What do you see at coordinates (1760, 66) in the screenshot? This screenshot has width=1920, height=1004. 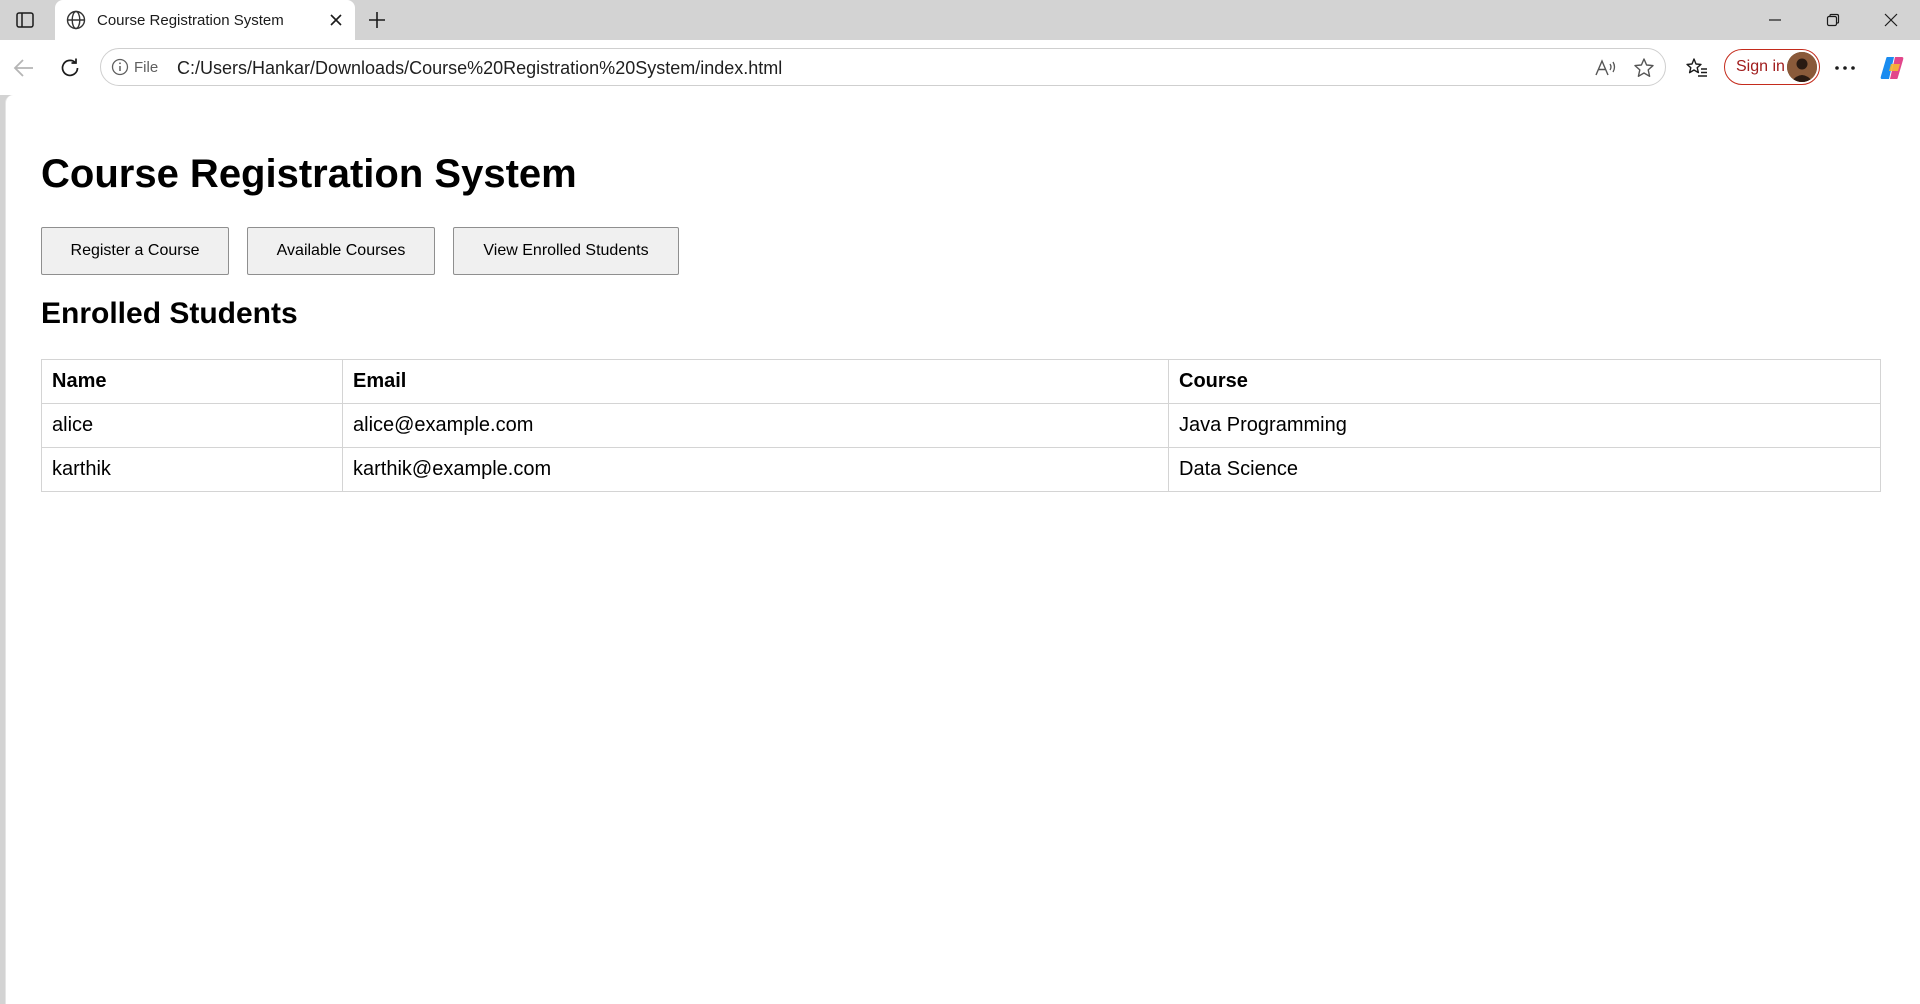 I see `sign-in-label: Sign in` at bounding box center [1760, 66].